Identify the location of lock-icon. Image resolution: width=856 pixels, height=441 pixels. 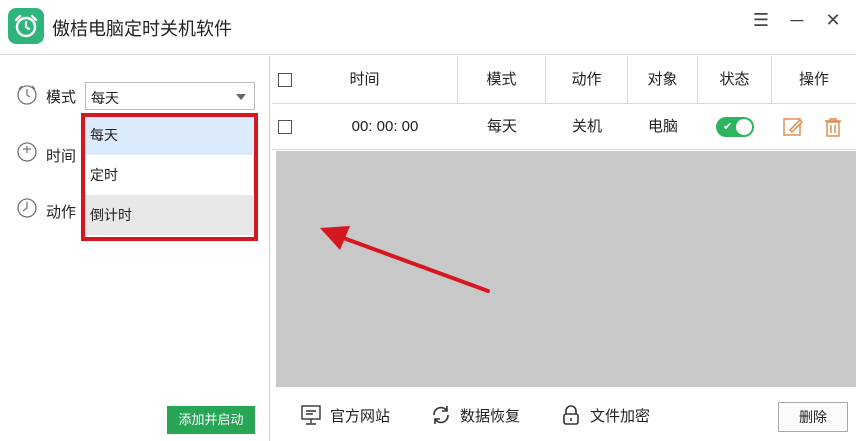
(571, 415).